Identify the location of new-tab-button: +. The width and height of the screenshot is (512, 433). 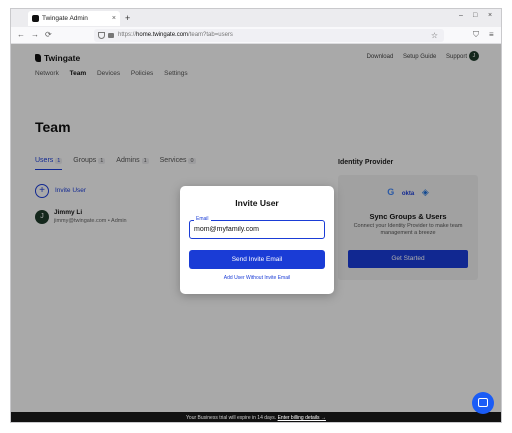
(127, 18).